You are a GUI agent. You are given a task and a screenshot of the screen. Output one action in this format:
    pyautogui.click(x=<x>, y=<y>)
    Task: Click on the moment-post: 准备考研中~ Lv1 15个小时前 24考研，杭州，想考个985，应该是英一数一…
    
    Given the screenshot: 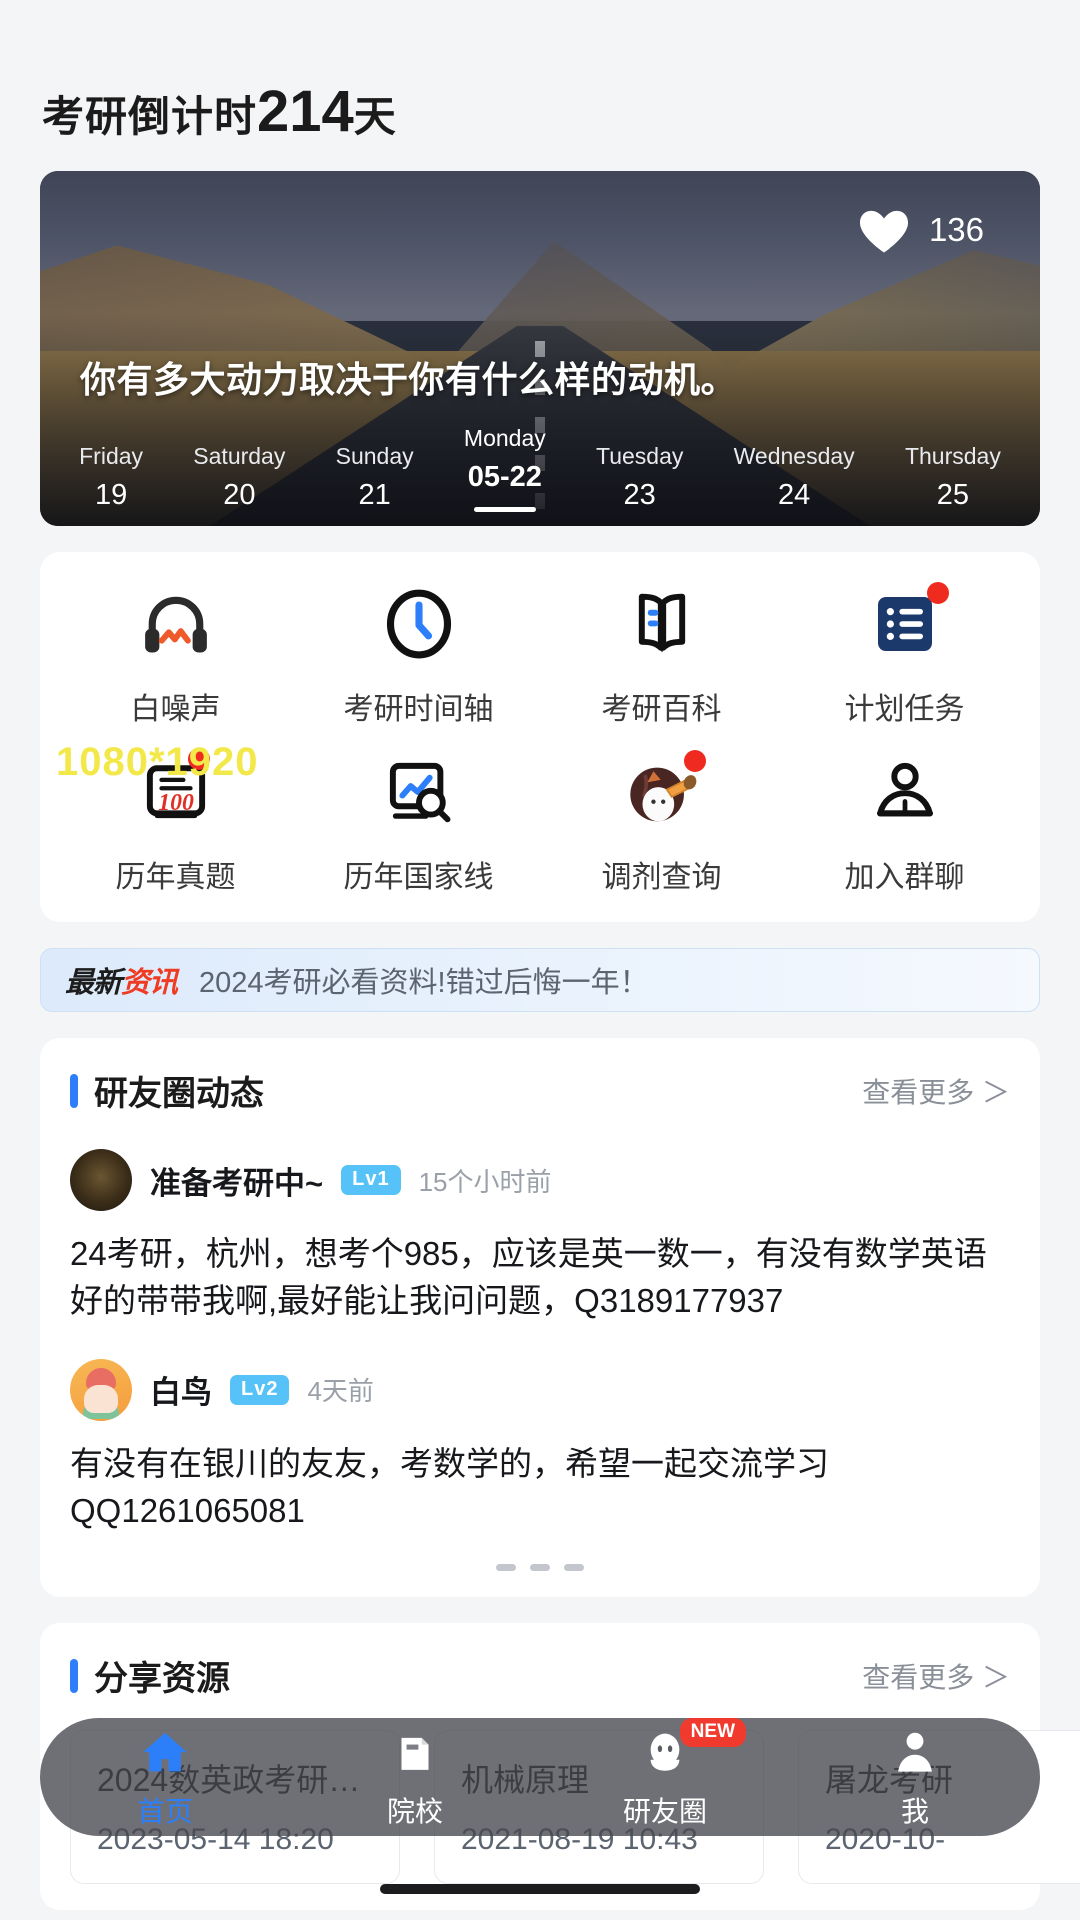 What is the action you would take?
    pyautogui.click(x=540, y=1237)
    